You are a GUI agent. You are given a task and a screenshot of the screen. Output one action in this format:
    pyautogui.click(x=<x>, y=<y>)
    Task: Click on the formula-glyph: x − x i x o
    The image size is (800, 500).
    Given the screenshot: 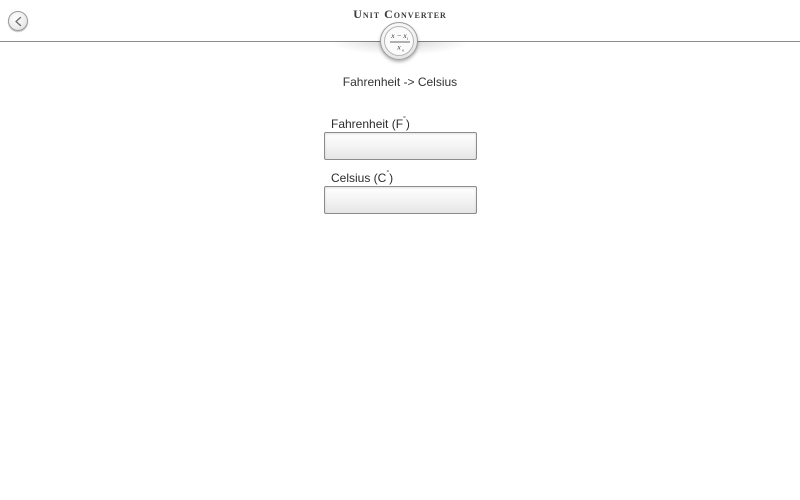 What is the action you would take?
    pyautogui.click(x=400, y=42)
    